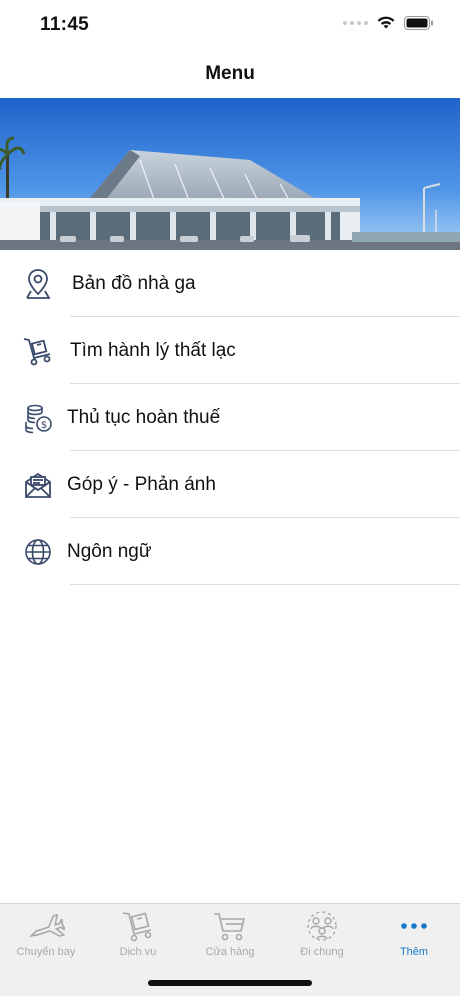  What do you see at coordinates (38, 418) in the screenshot?
I see `coins-refund-icon: $` at bounding box center [38, 418].